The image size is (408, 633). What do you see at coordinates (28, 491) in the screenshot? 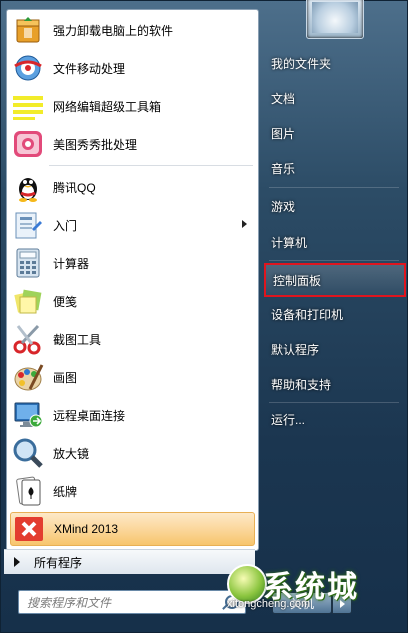
I see `solitaire-icon` at bounding box center [28, 491].